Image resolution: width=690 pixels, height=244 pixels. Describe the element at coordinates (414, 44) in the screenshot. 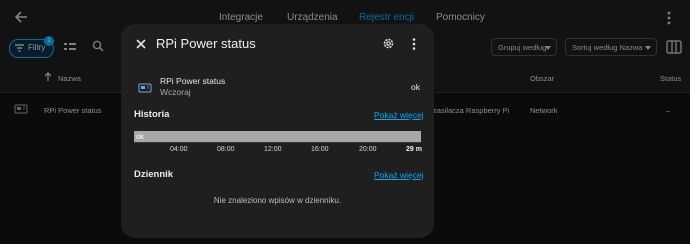

I see `more-options-icon` at that location.